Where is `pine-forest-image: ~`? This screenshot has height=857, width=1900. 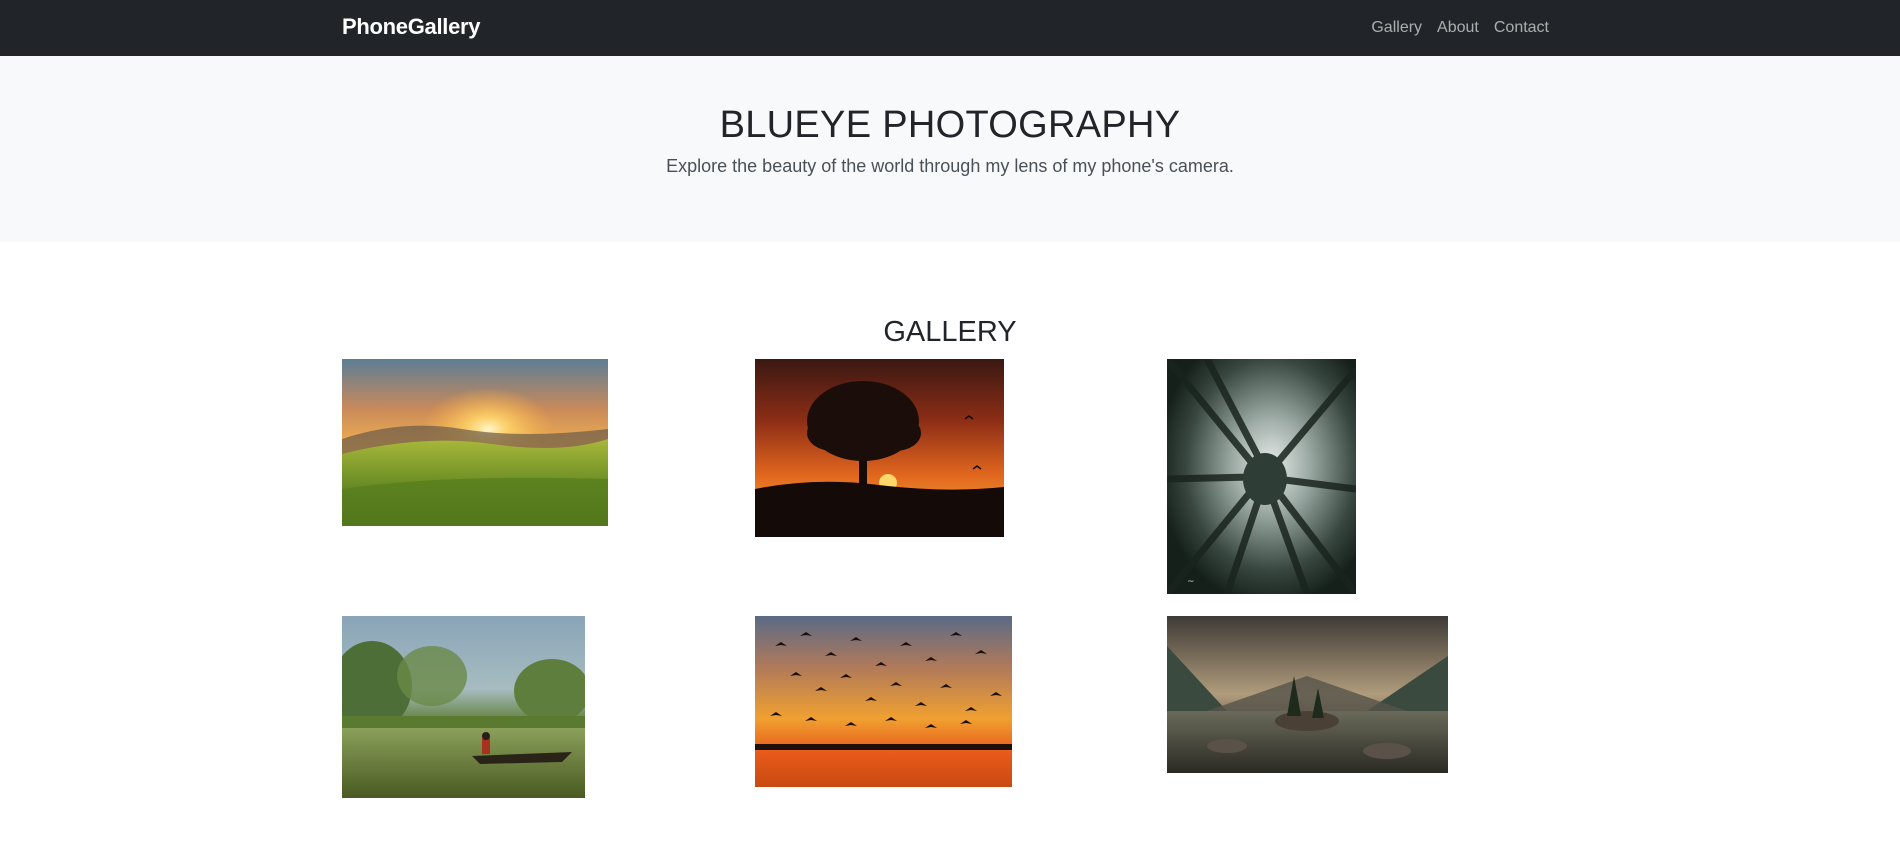 pine-forest-image: ~ is located at coordinates (1261, 476).